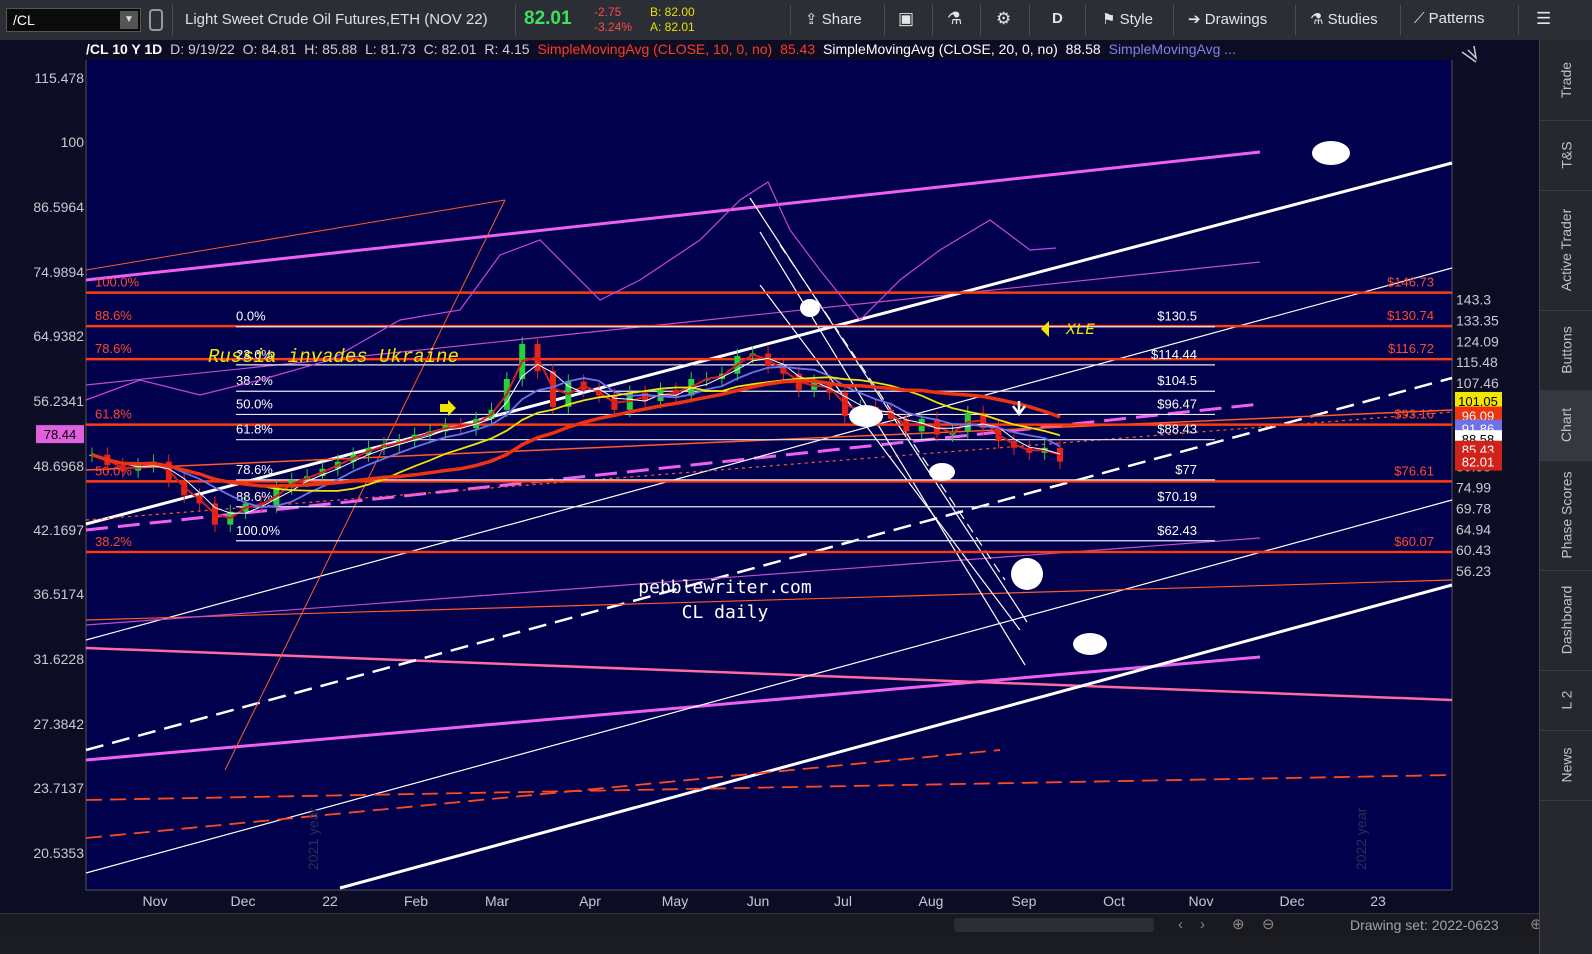 Image resolution: width=1592 pixels, height=954 pixels. What do you see at coordinates (796, 945) in the screenshot?
I see `bottom-strip` at bounding box center [796, 945].